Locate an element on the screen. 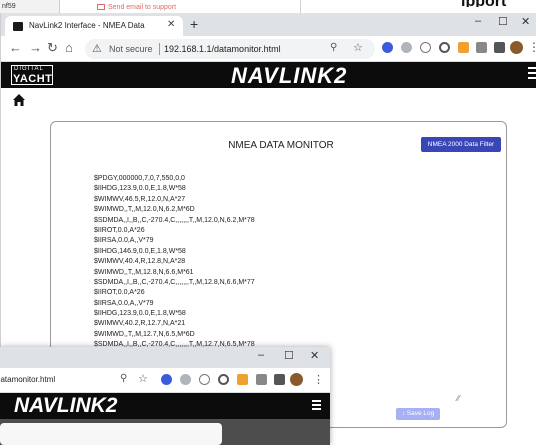 Image resolution: width=536 pixels, height=445 pixels. support-email-link: Send email to support is located at coordinates (136, 7).